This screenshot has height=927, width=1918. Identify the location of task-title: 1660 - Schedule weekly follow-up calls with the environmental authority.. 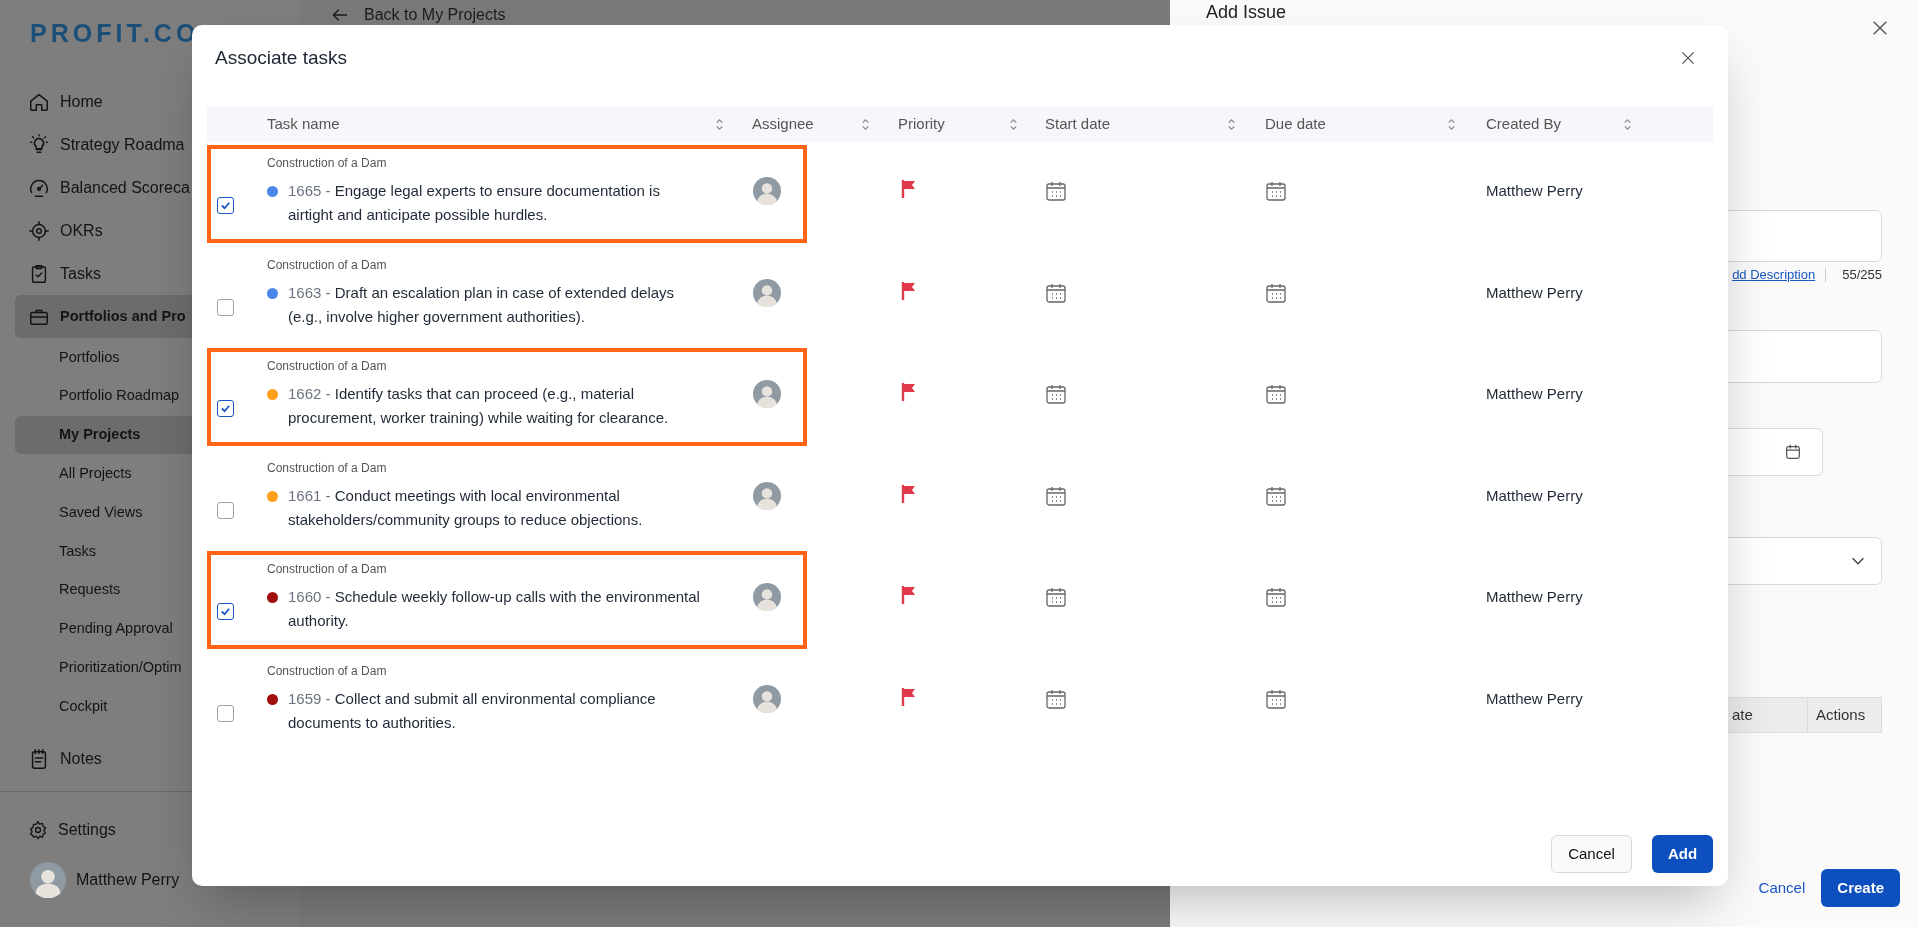
(496, 609).